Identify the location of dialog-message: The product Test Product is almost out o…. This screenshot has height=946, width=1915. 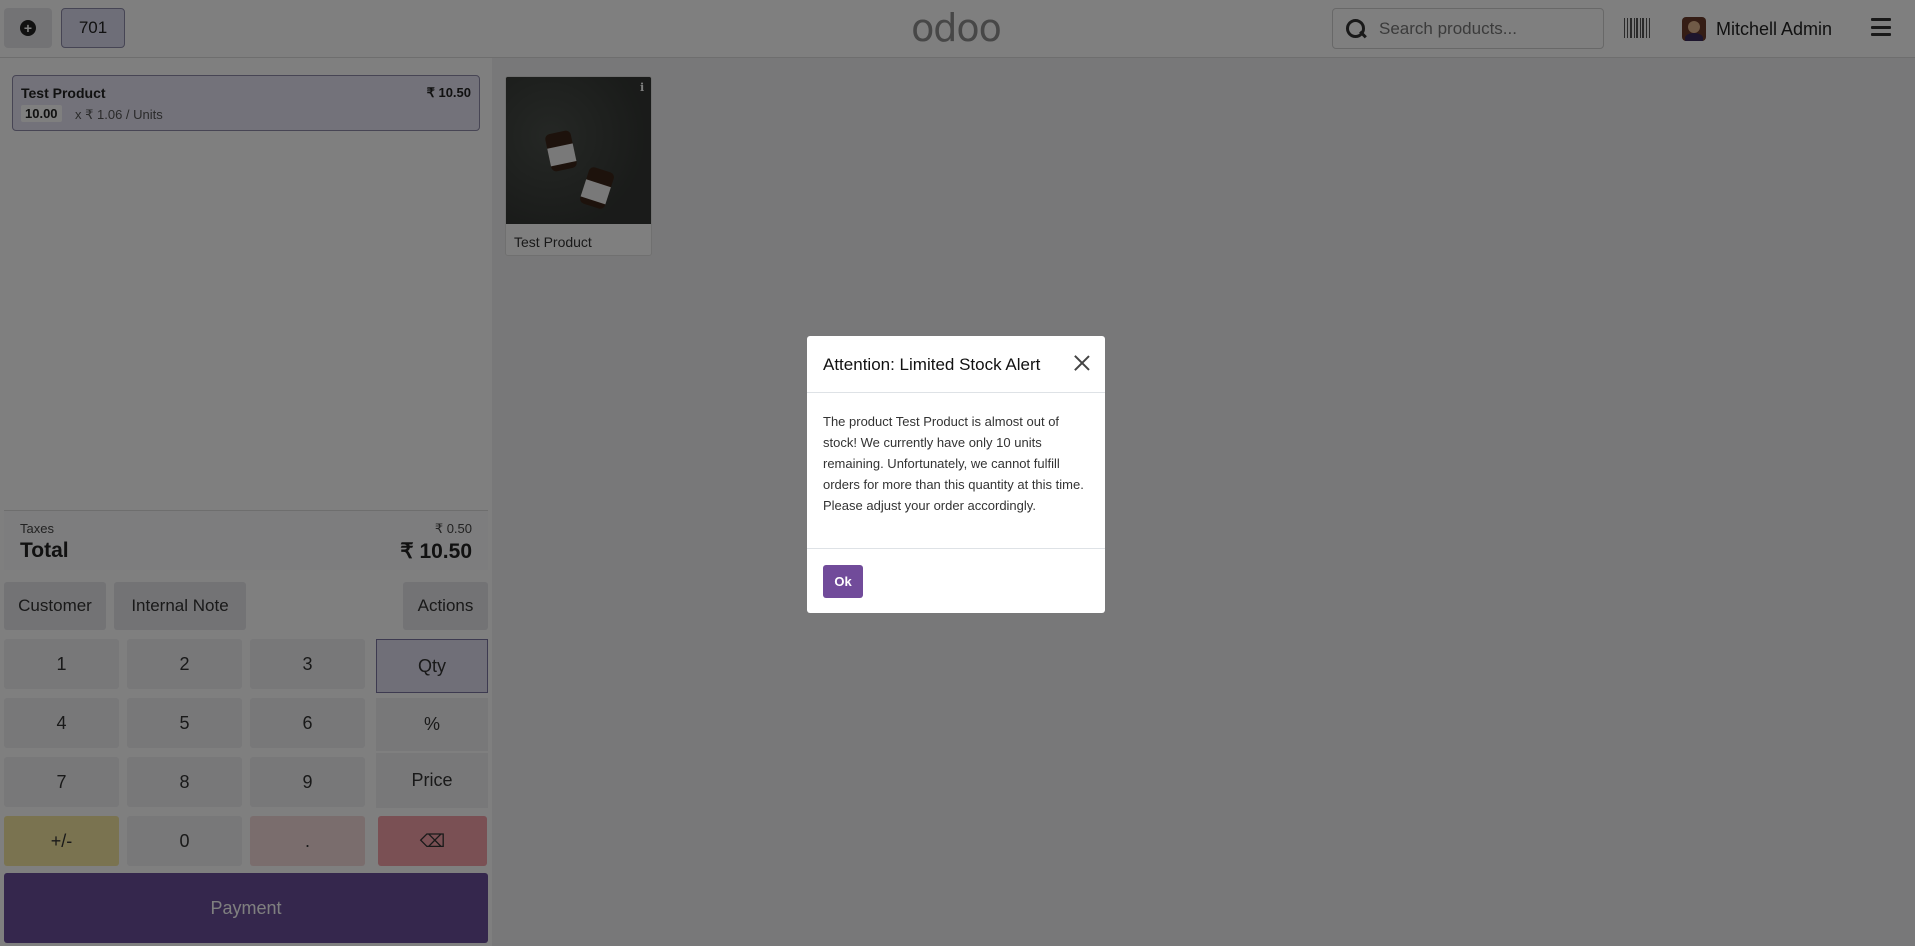
(953, 463).